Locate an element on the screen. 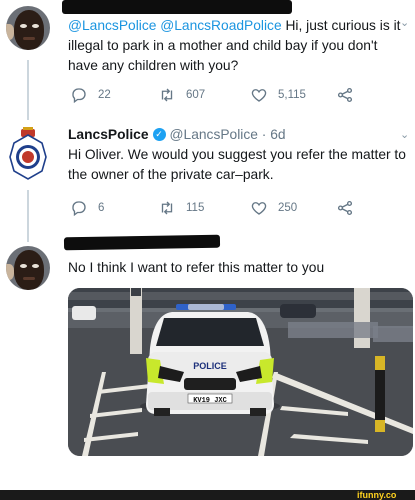 This screenshot has height=500, width=415. like-button: 5,115 is located at coordinates (278, 95).